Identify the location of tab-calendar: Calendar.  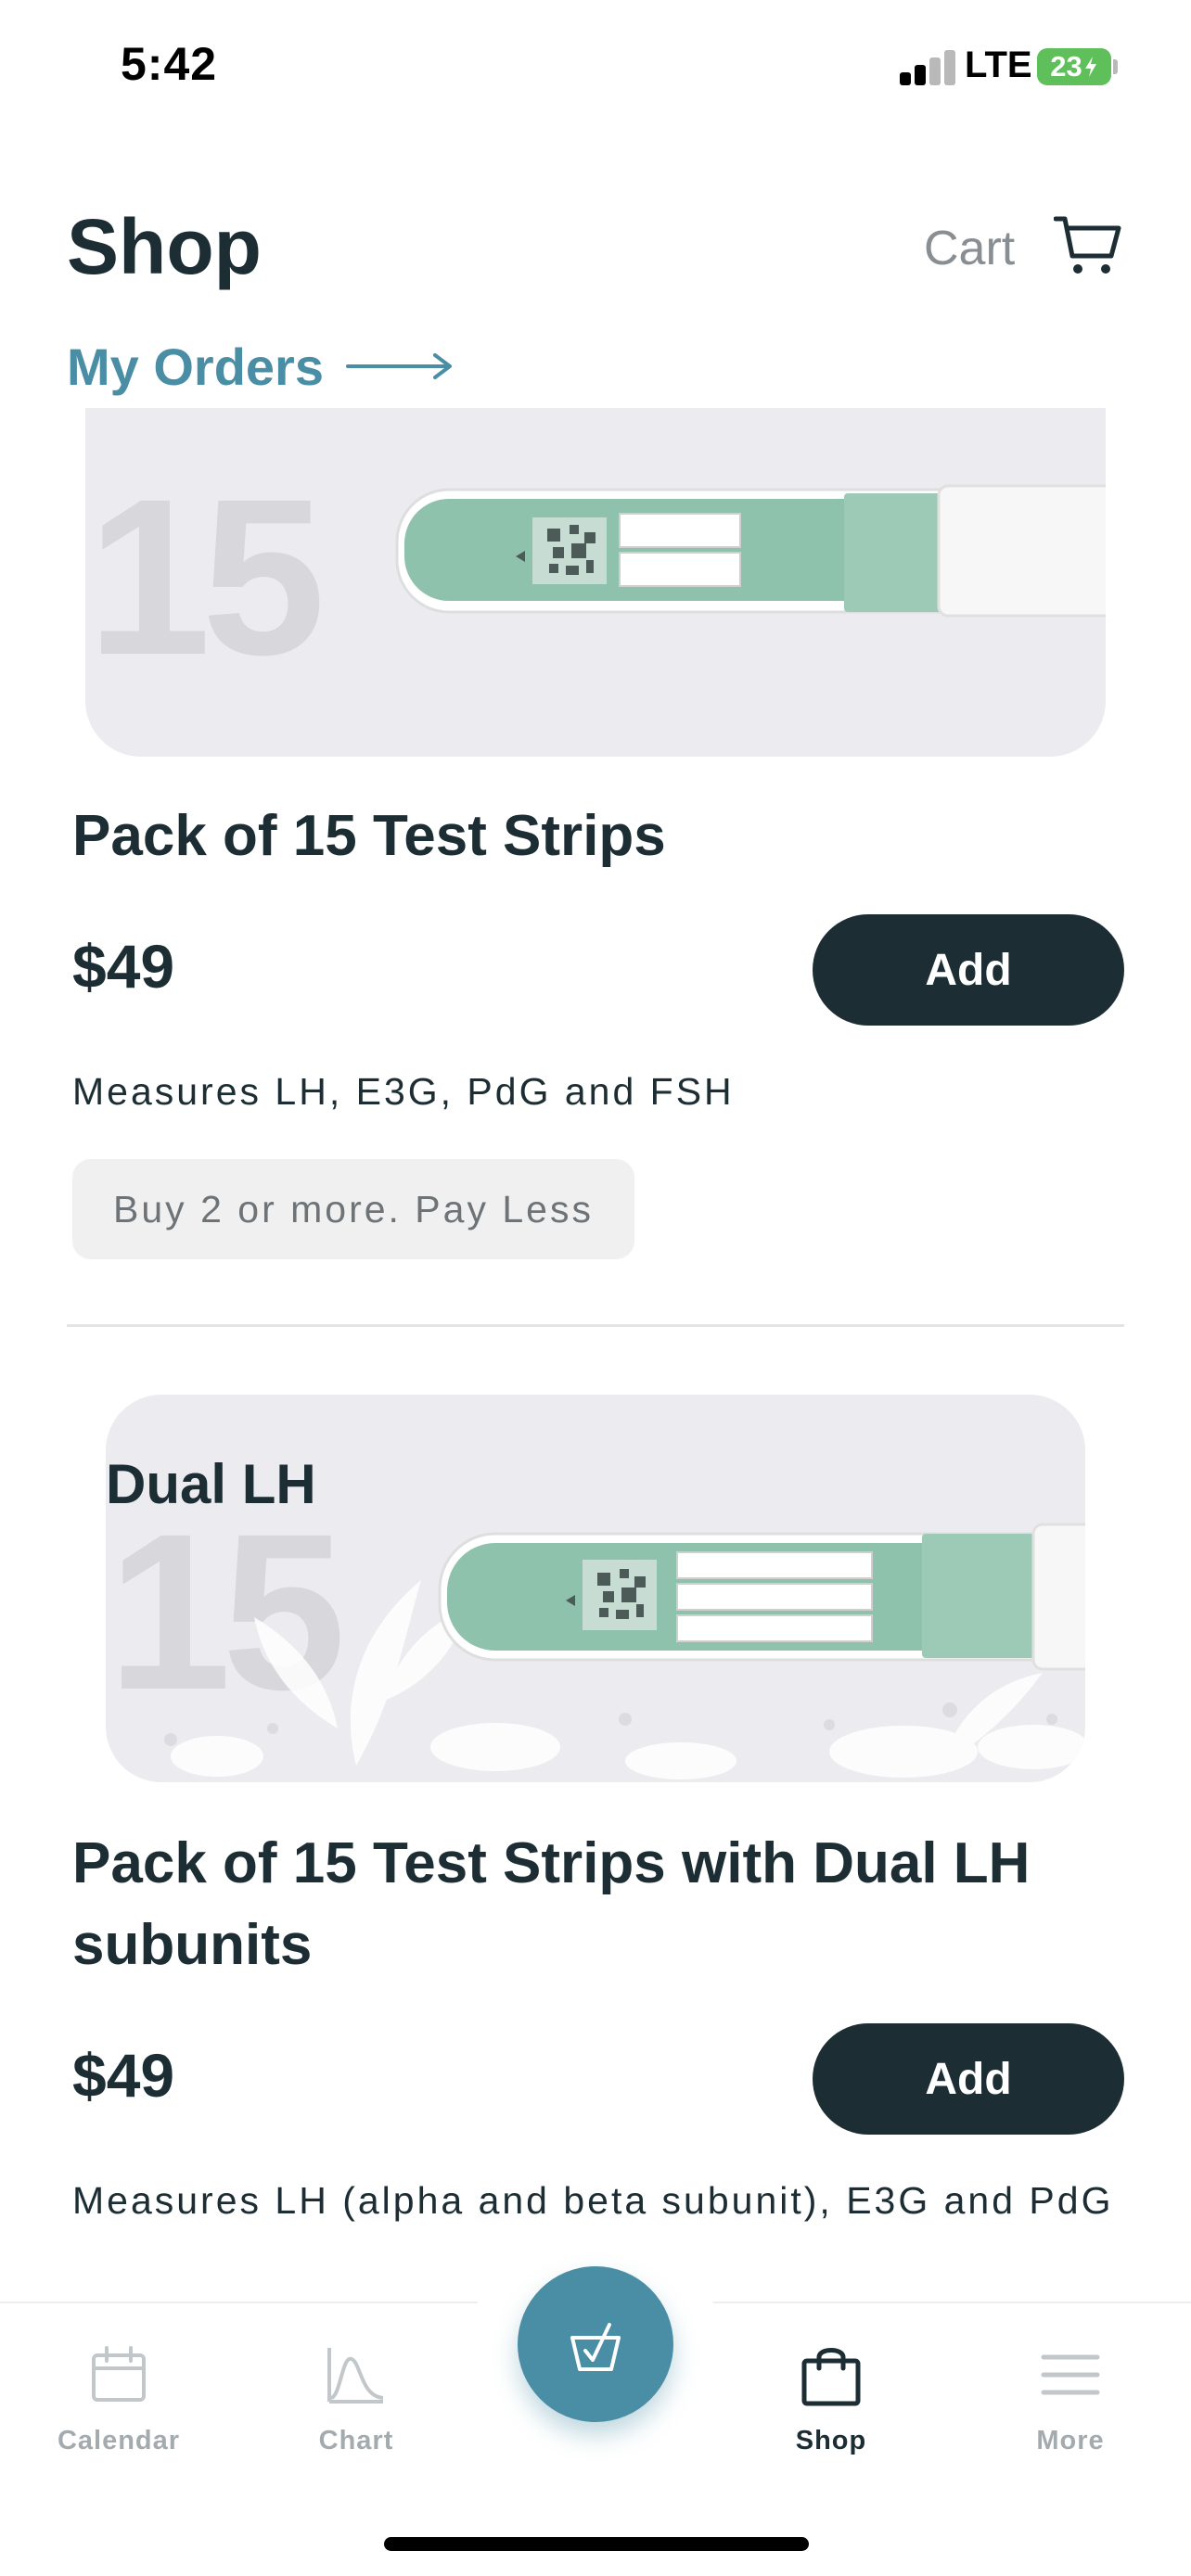
(119, 2399).